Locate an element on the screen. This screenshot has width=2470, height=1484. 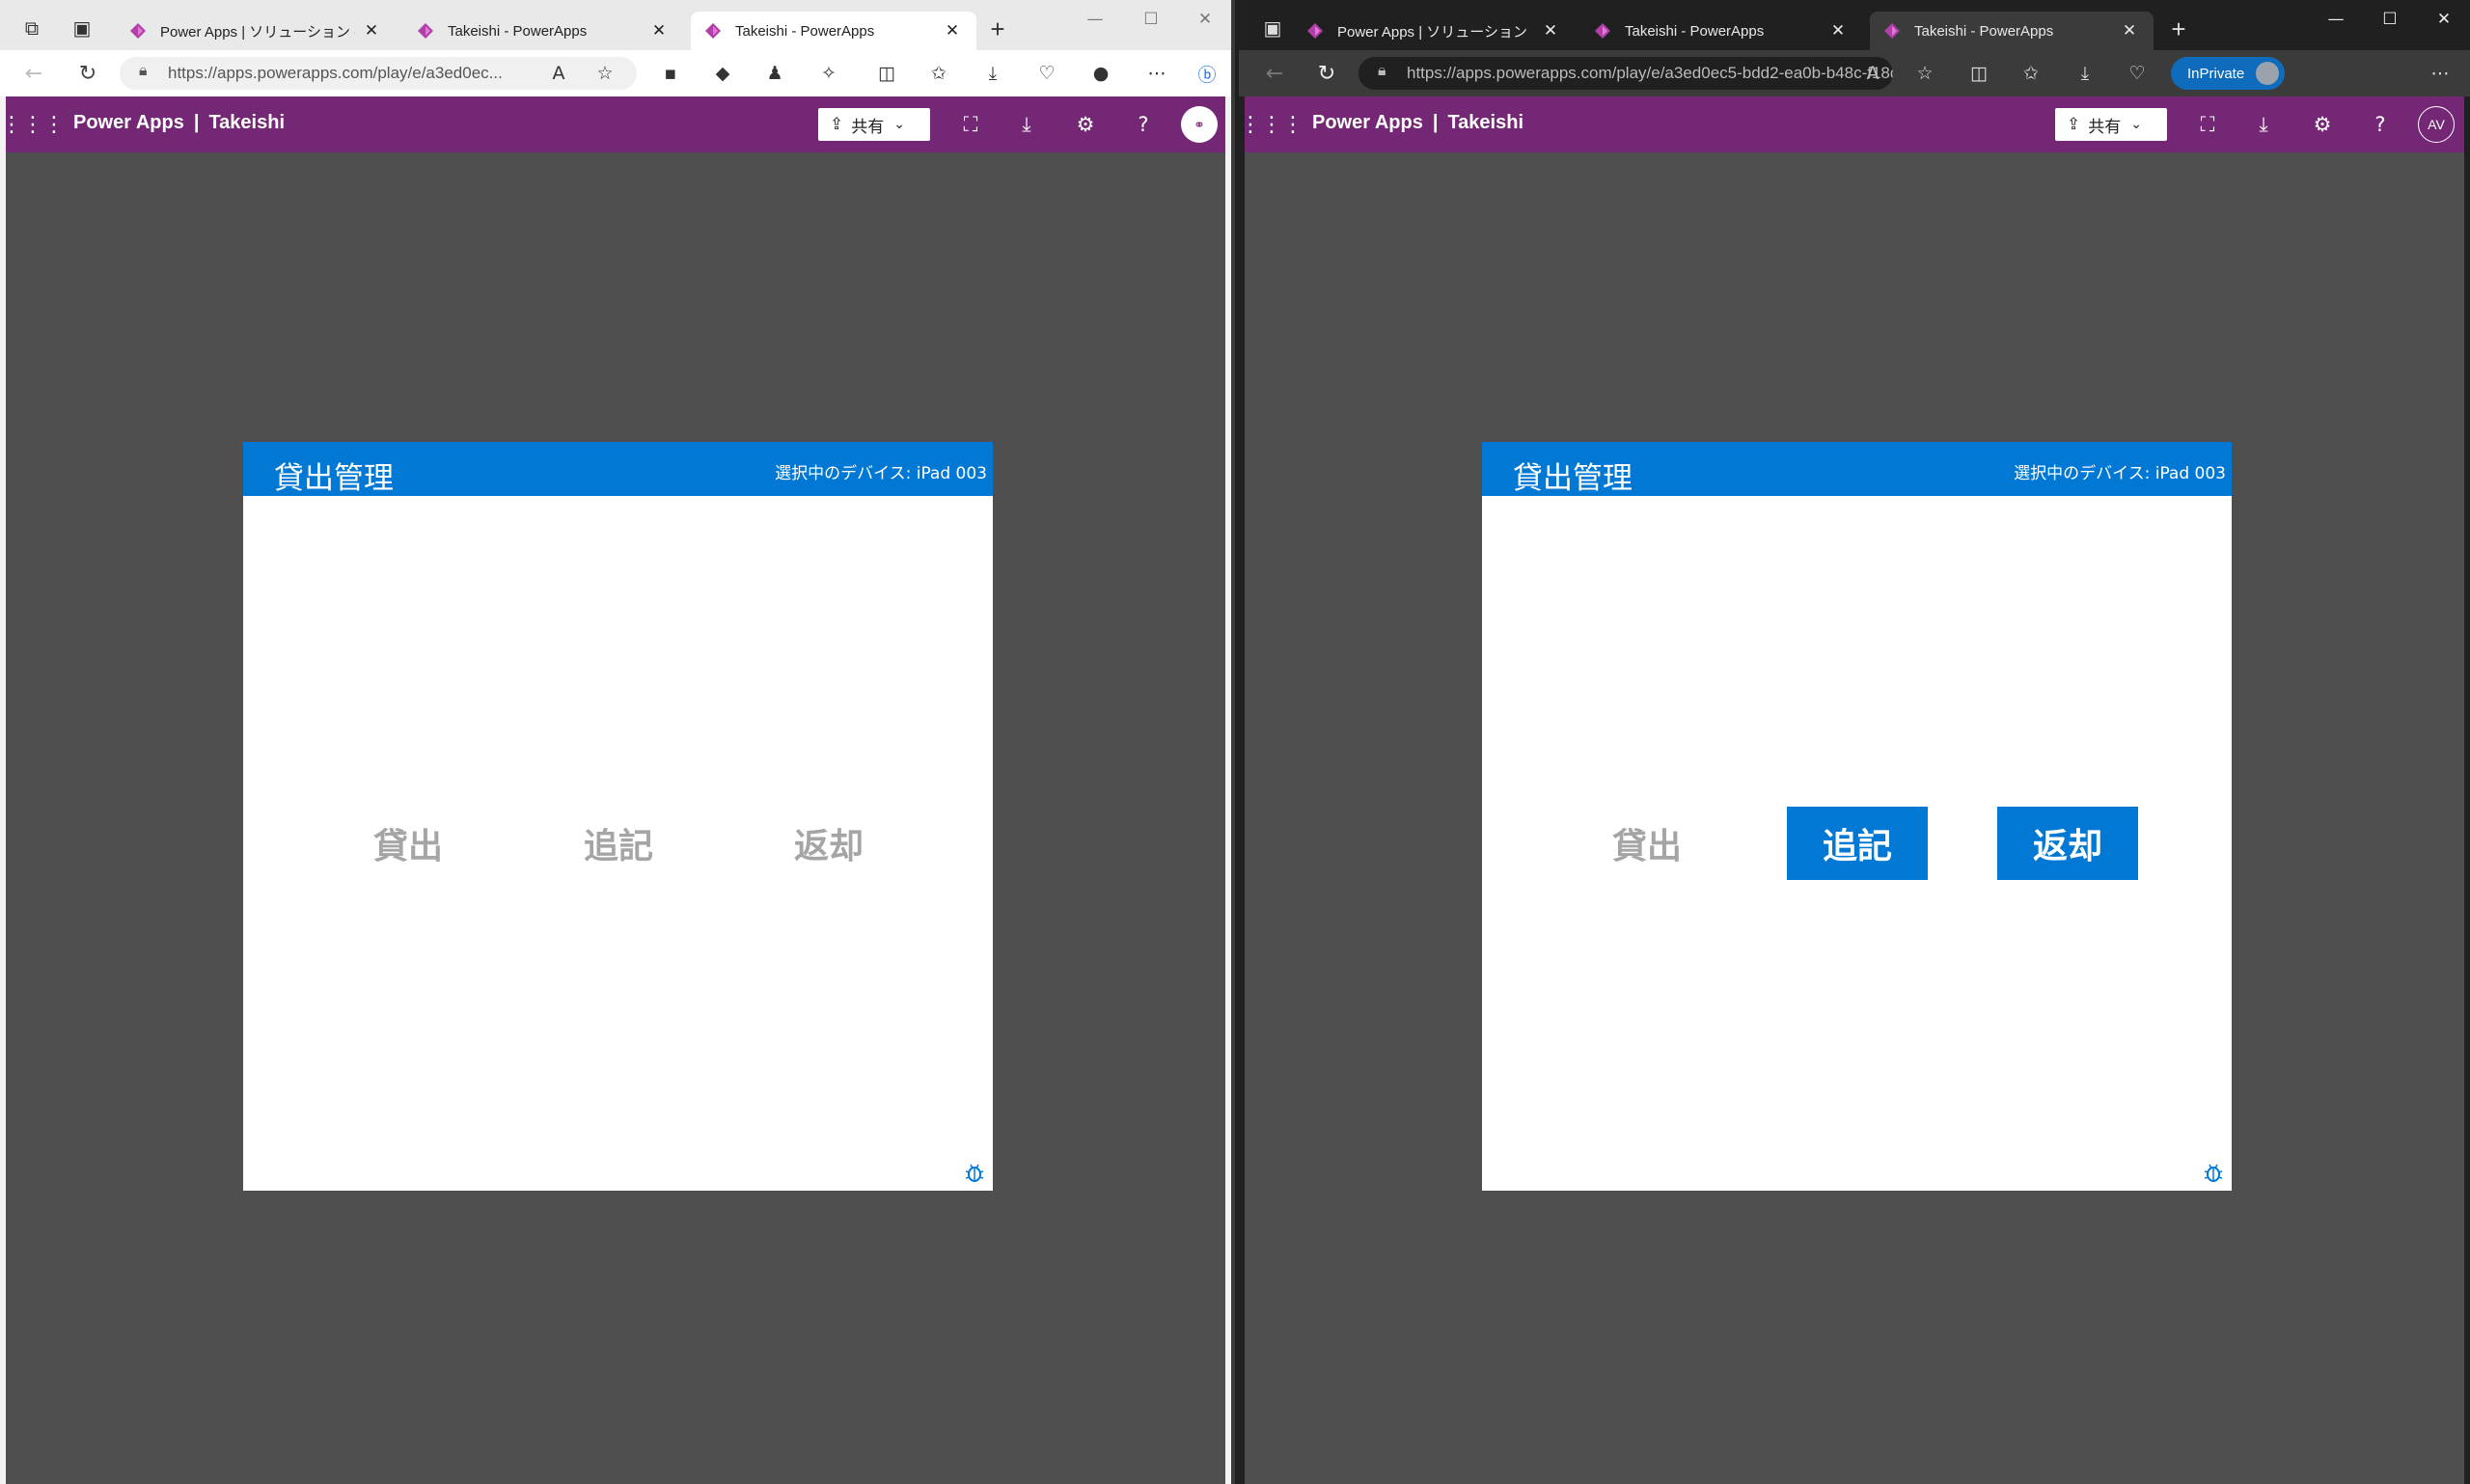
tab-label: Power Apps | ソリューション - Takeishi is located at coordinates (257, 32).